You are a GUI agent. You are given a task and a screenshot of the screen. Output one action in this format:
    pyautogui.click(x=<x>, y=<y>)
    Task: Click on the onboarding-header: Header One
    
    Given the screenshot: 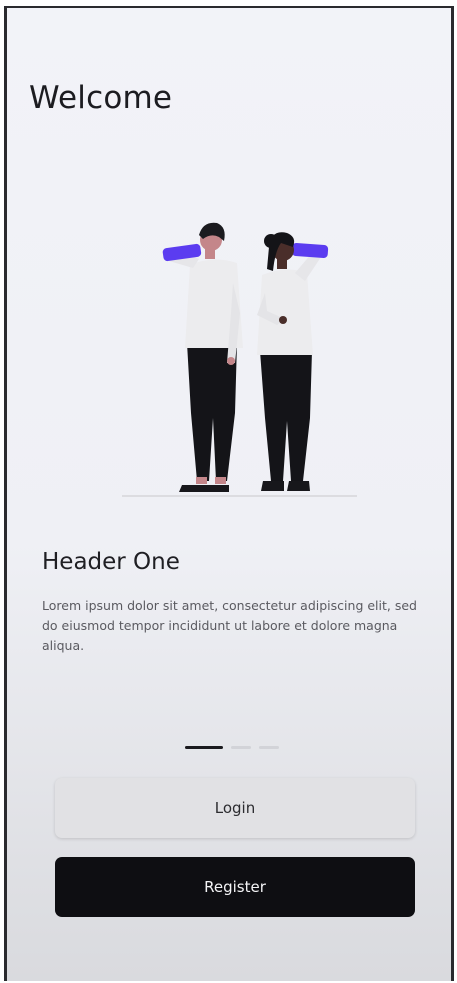 What is the action you would take?
    pyautogui.click(x=111, y=562)
    